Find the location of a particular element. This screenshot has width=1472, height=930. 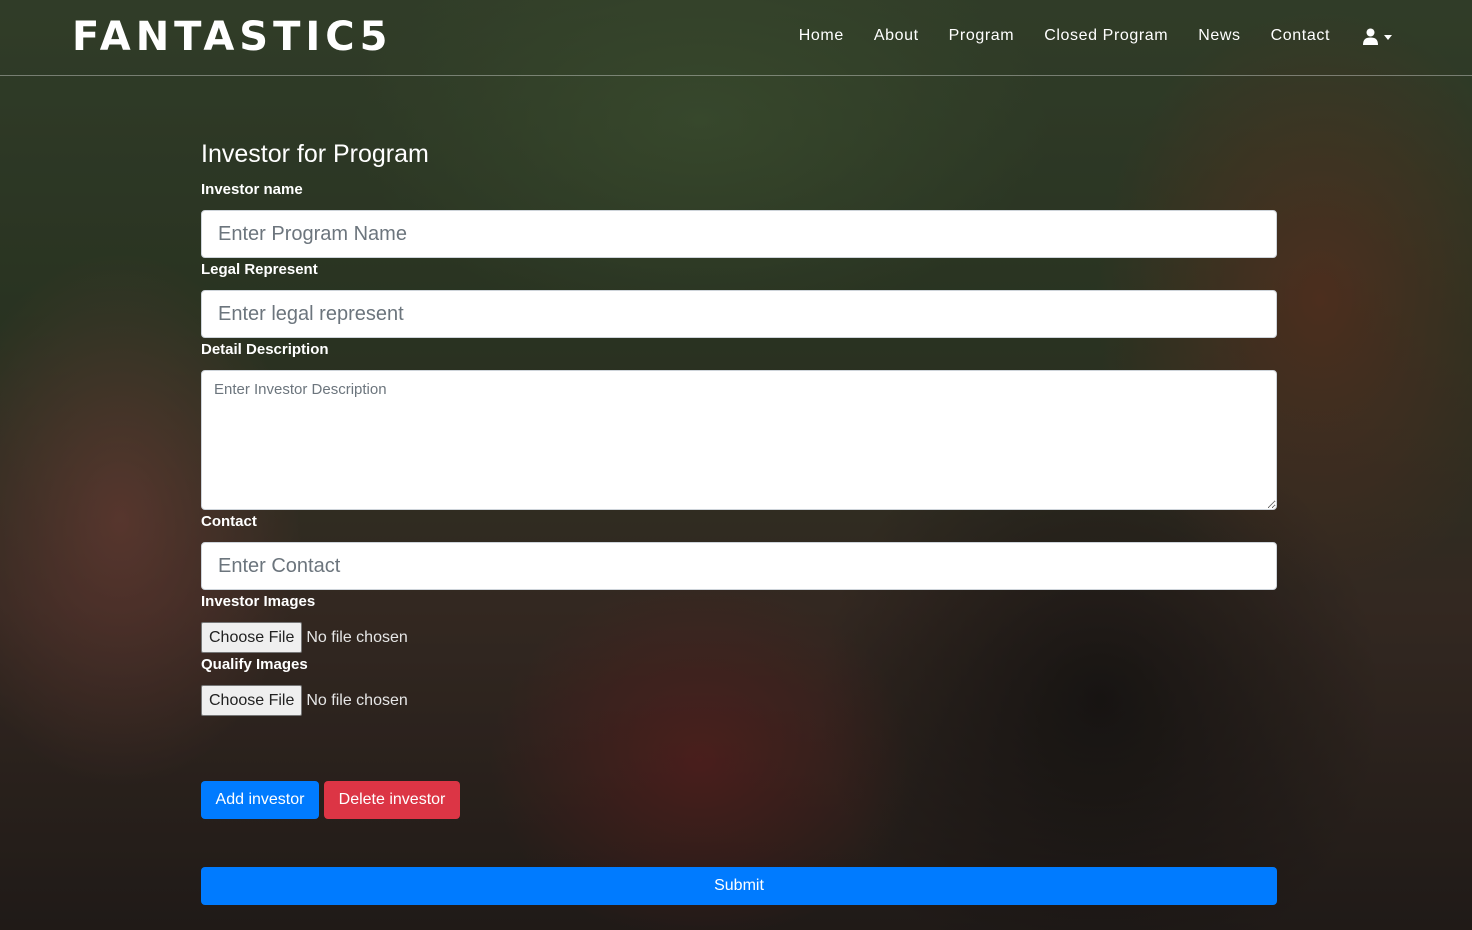

qualify-images-status: No file chosen is located at coordinates (357, 700).